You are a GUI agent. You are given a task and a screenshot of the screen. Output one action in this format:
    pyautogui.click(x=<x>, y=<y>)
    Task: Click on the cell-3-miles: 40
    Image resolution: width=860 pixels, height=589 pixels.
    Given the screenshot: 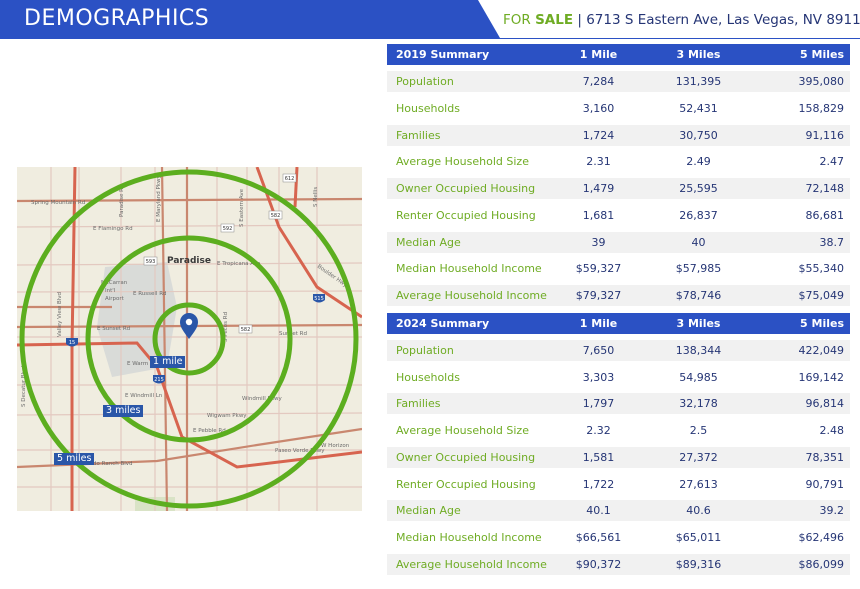 What is the action you would take?
    pyautogui.click(x=698, y=242)
    